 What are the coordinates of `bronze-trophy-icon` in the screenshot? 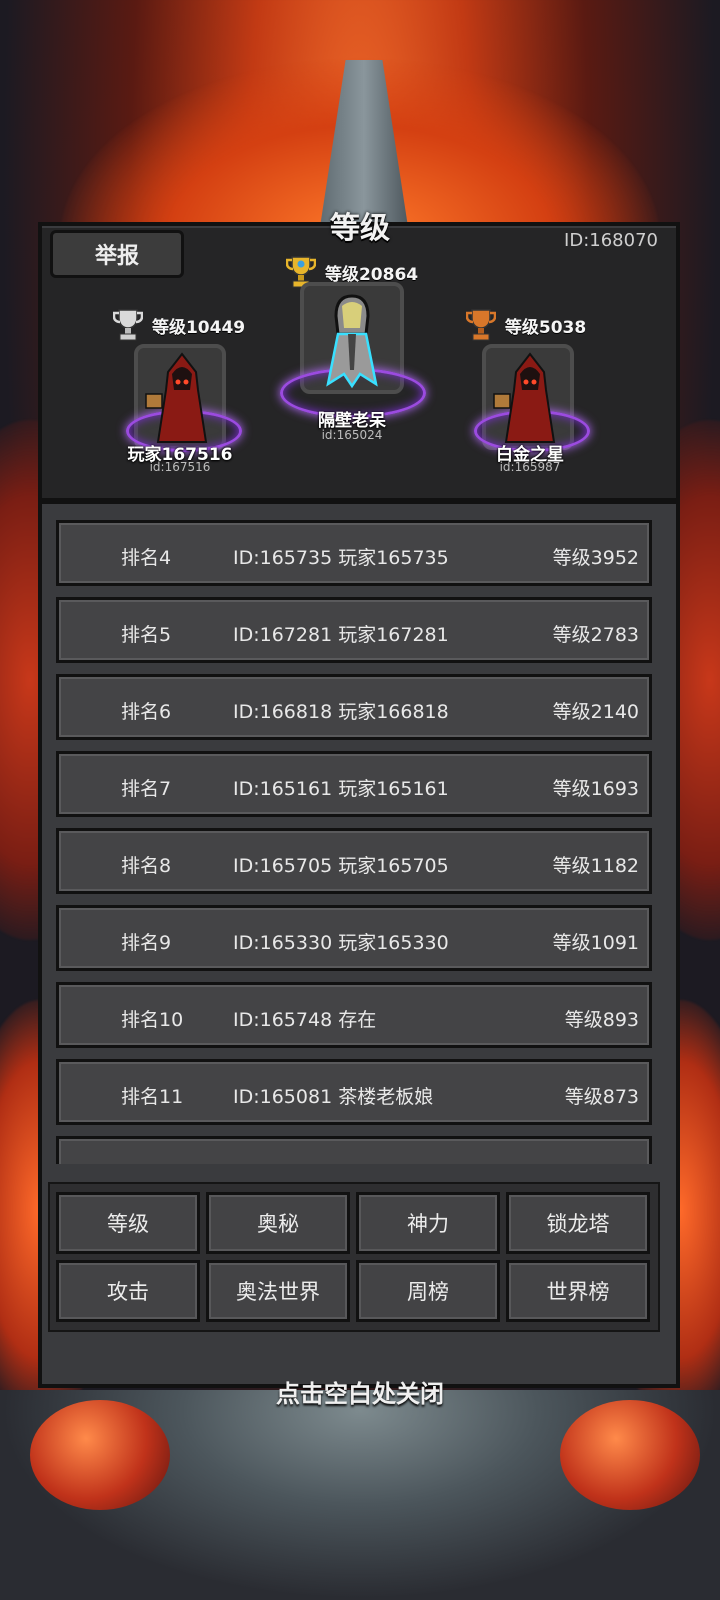 It's located at (480, 325).